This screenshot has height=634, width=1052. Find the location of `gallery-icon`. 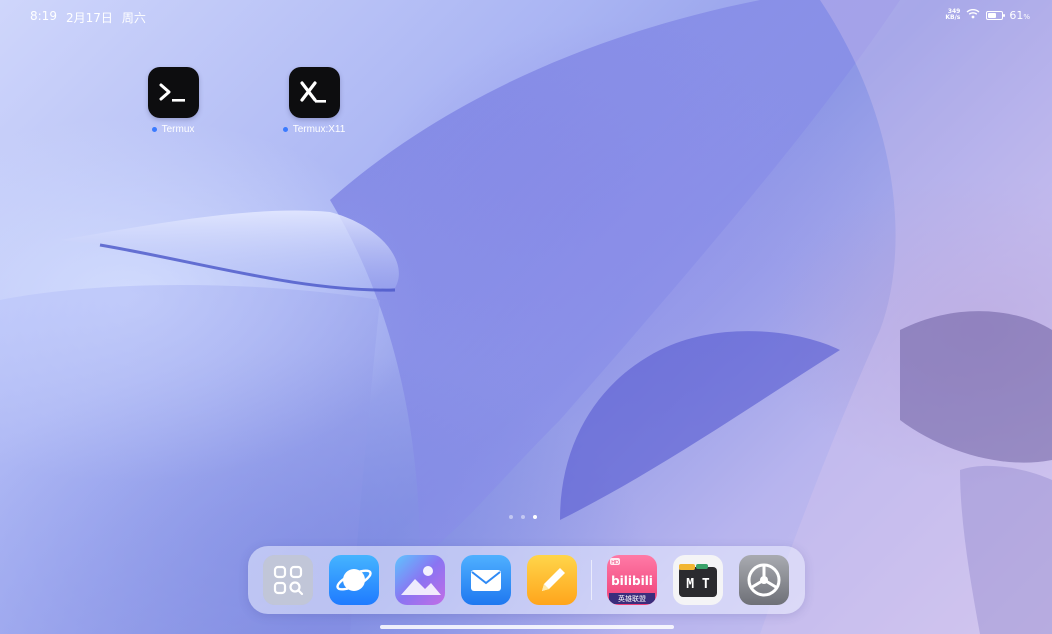

gallery-icon is located at coordinates (420, 580).